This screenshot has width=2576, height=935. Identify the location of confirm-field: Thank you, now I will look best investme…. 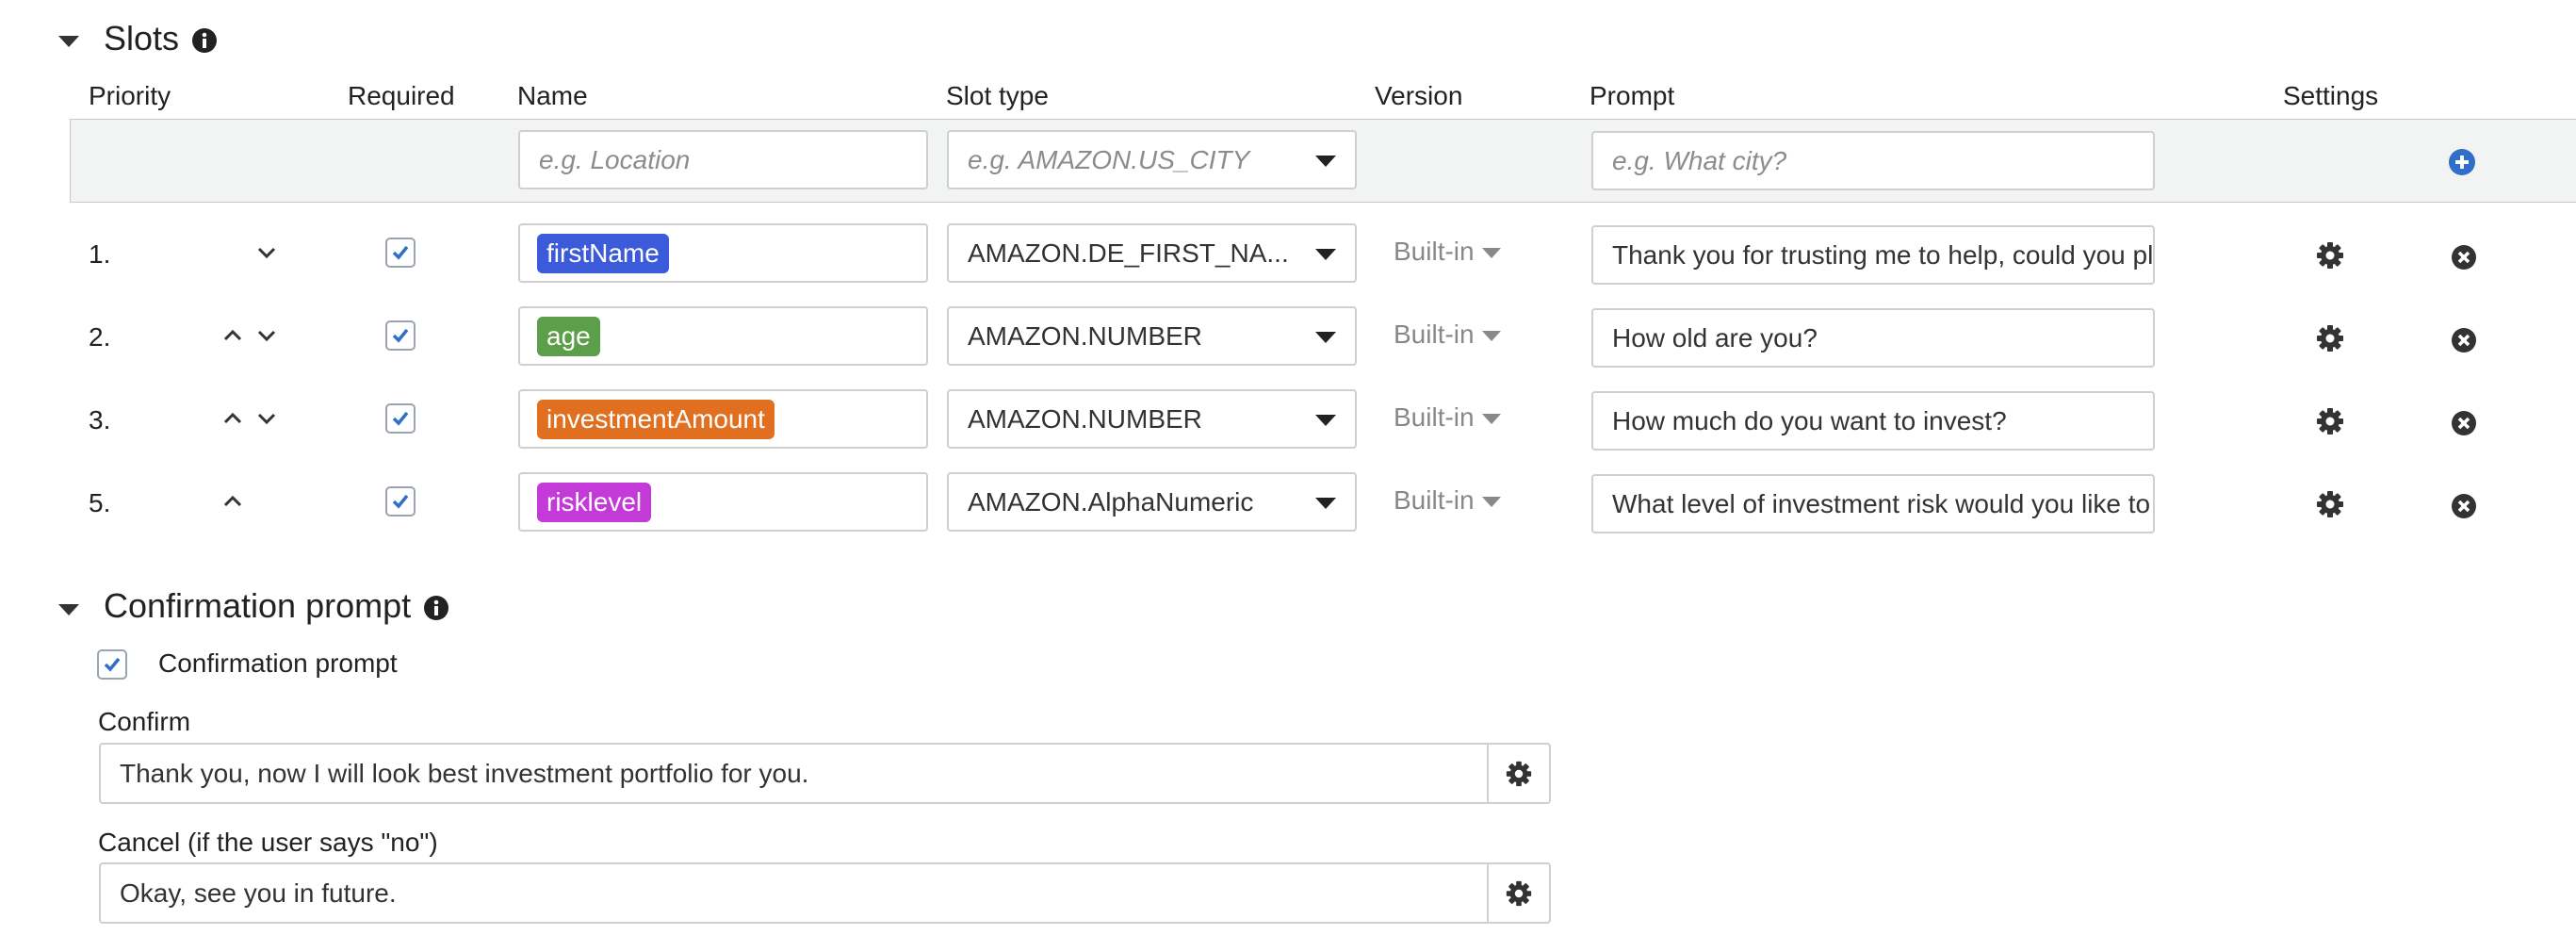
(825, 773).